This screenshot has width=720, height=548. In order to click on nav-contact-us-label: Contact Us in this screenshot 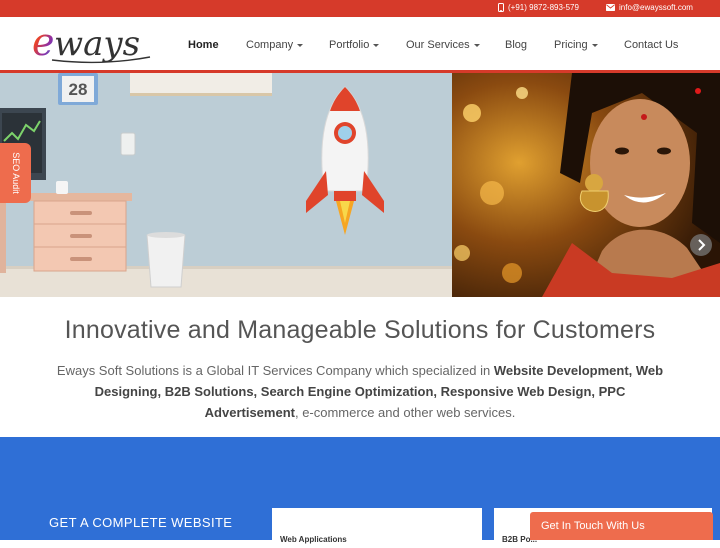, I will do `click(651, 45)`.